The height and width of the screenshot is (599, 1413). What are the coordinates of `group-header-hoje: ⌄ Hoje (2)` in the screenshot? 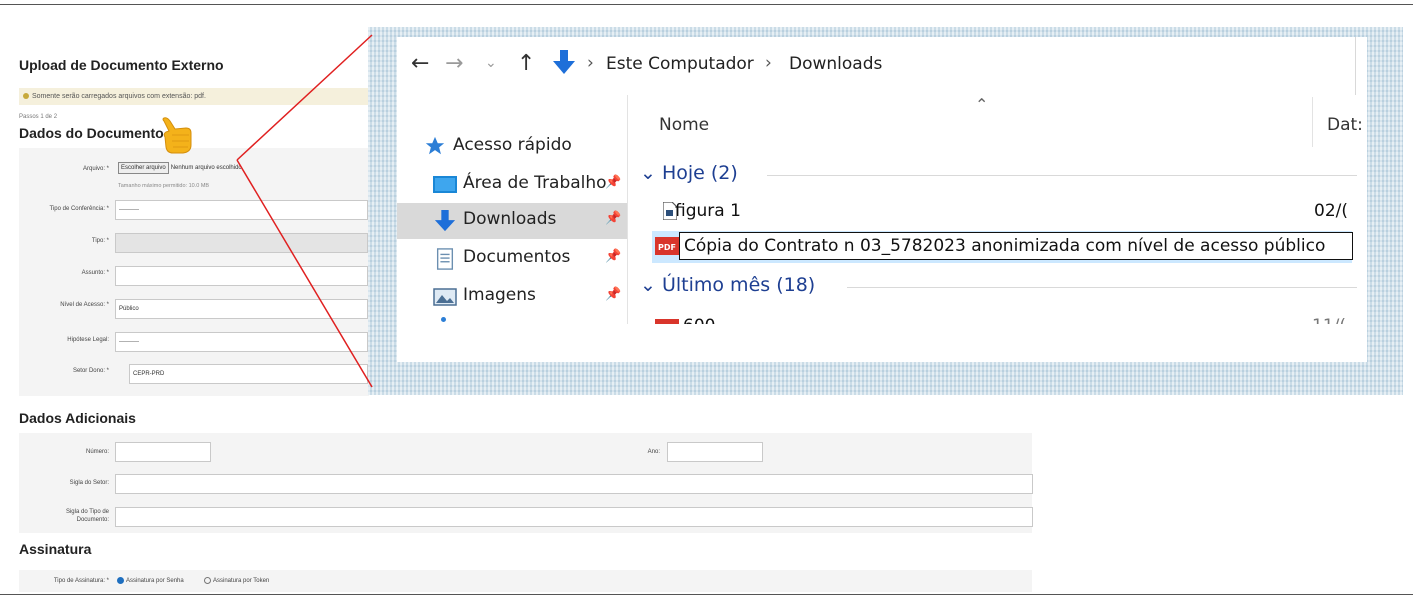 It's located at (689, 173).